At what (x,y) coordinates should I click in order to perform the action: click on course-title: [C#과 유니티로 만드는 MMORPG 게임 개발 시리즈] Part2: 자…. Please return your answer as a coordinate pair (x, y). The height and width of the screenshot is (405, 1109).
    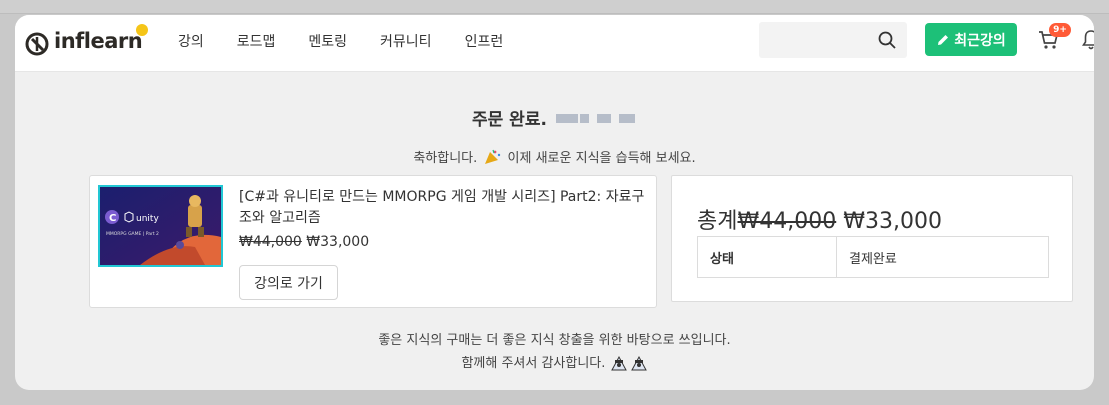
    Looking at the image, I should click on (444, 208).